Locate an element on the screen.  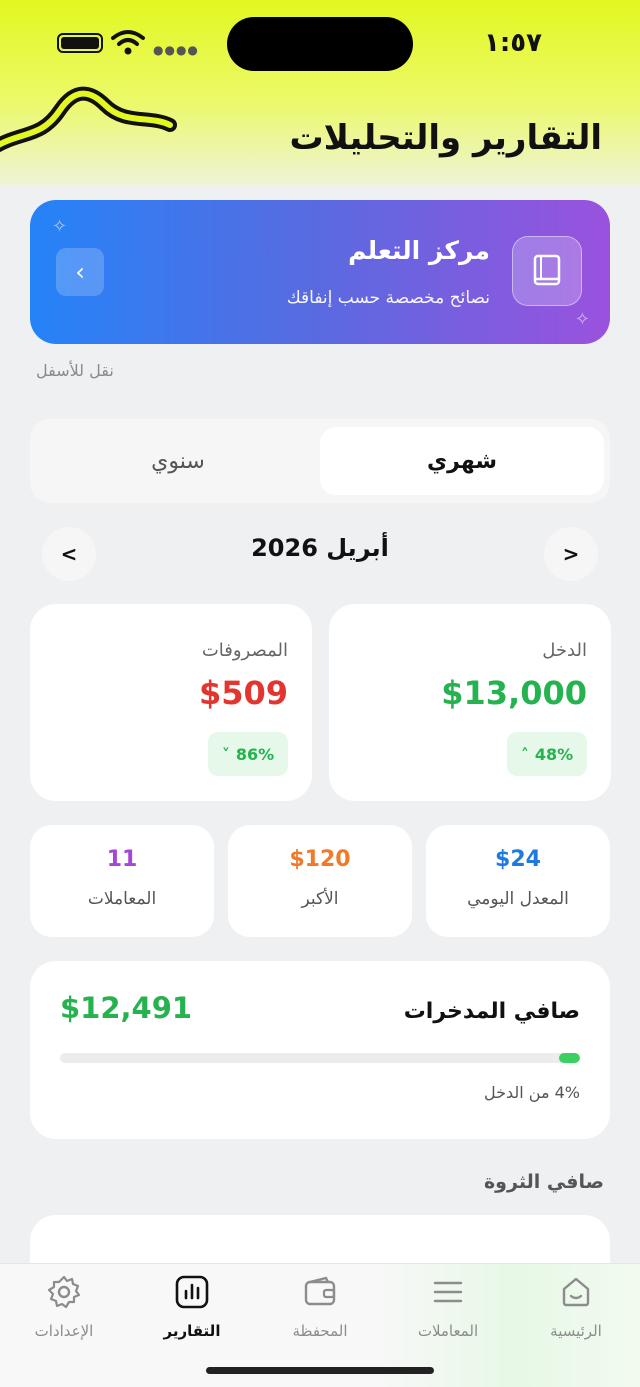
expenses-badge: ˅ 86% is located at coordinates (248, 754).